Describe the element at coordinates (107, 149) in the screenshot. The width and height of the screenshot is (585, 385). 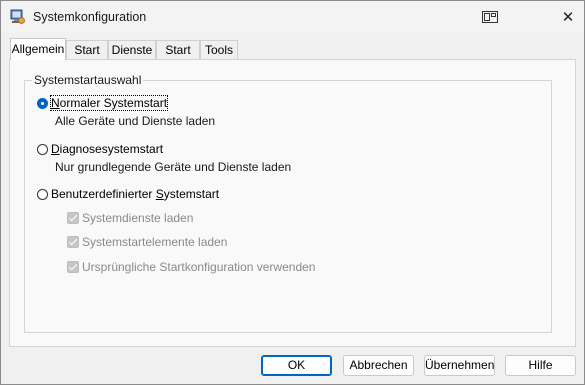
I see `diagnostic-startup-label: Diagnosesystemstart` at that location.